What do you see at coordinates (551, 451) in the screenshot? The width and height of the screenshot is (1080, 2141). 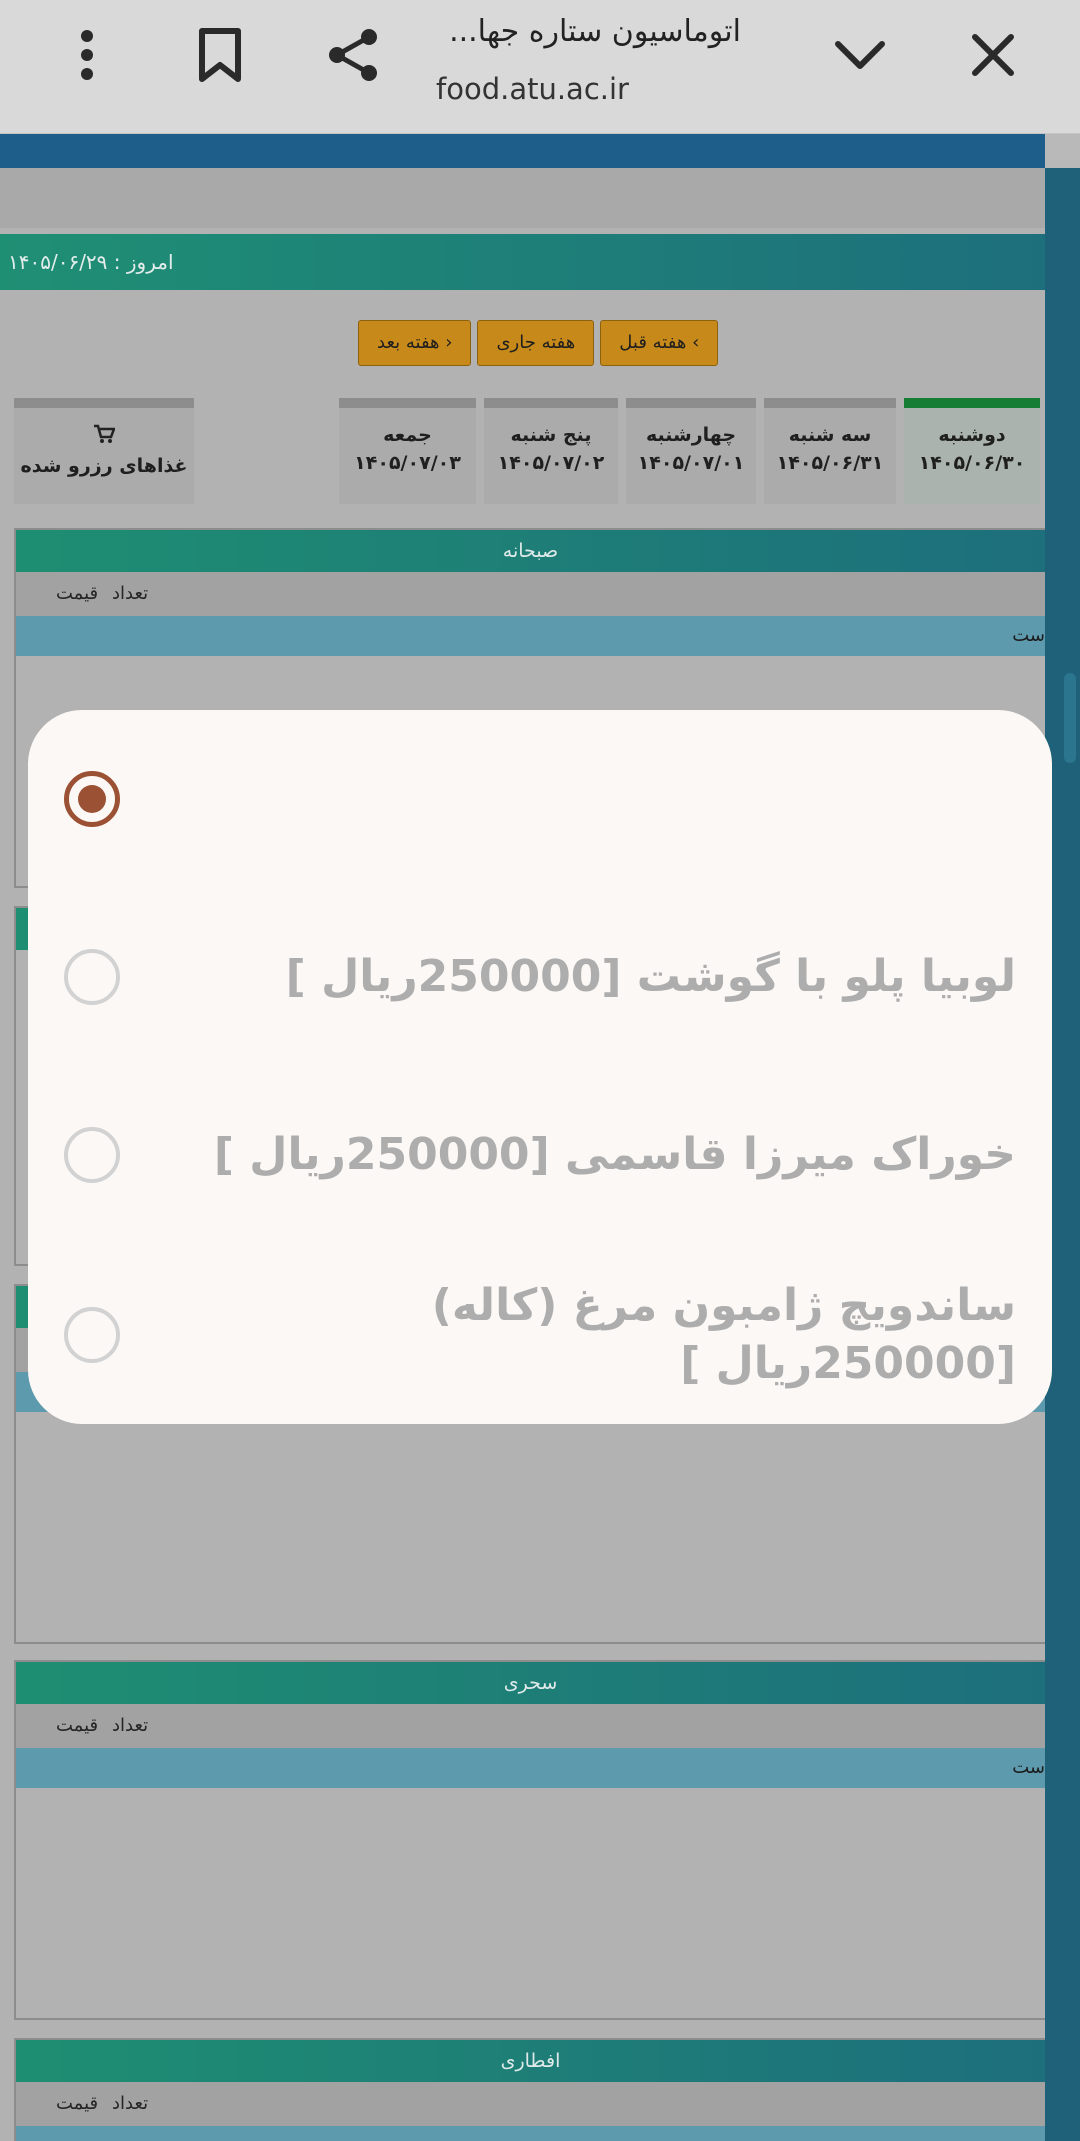 I see `tab-day-thursday: پنج شنبه ۱۴۰۵/۰۷/۰۲` at bounding box center [551, 451].